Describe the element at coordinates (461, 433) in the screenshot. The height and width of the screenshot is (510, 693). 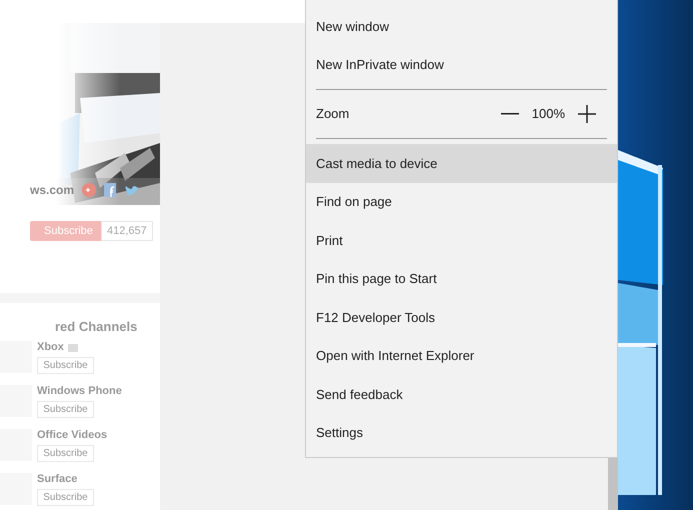
I see `menu-item: Settings` at that location.